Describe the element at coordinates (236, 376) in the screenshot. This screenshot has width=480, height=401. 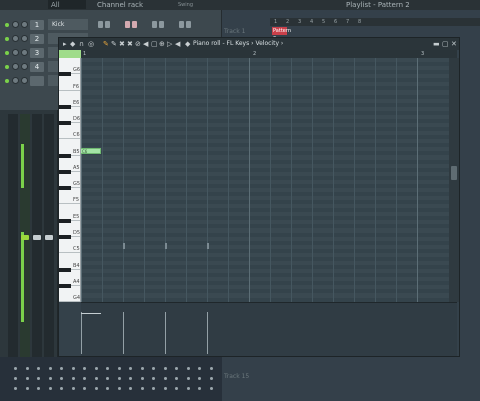
I see `track-label: Track 15` at that location.